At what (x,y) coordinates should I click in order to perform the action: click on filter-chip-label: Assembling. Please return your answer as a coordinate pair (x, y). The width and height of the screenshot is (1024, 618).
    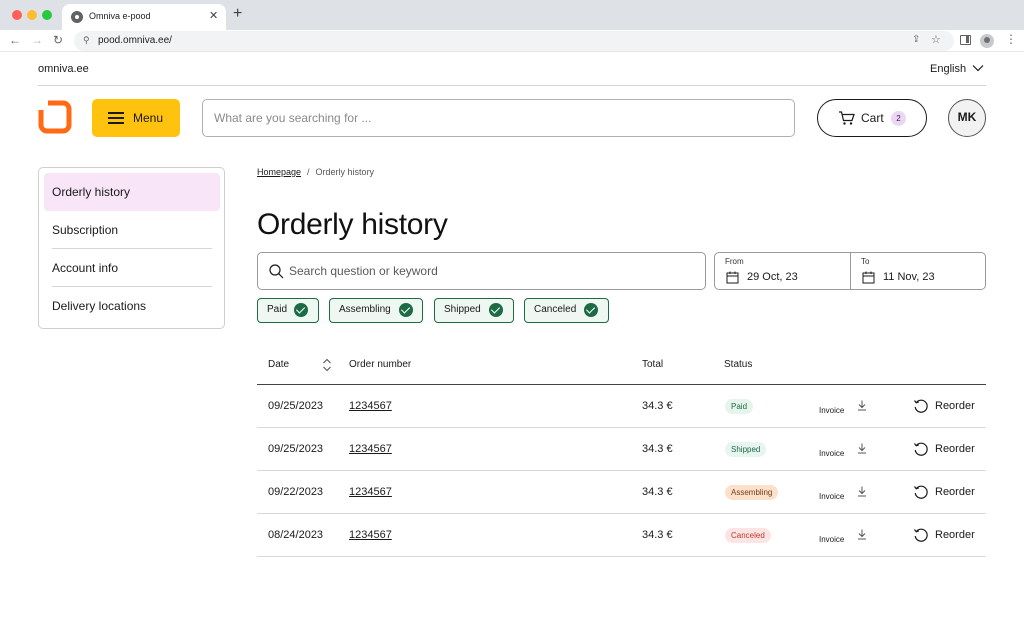
    Looking at the image, I should click on (365, 309).